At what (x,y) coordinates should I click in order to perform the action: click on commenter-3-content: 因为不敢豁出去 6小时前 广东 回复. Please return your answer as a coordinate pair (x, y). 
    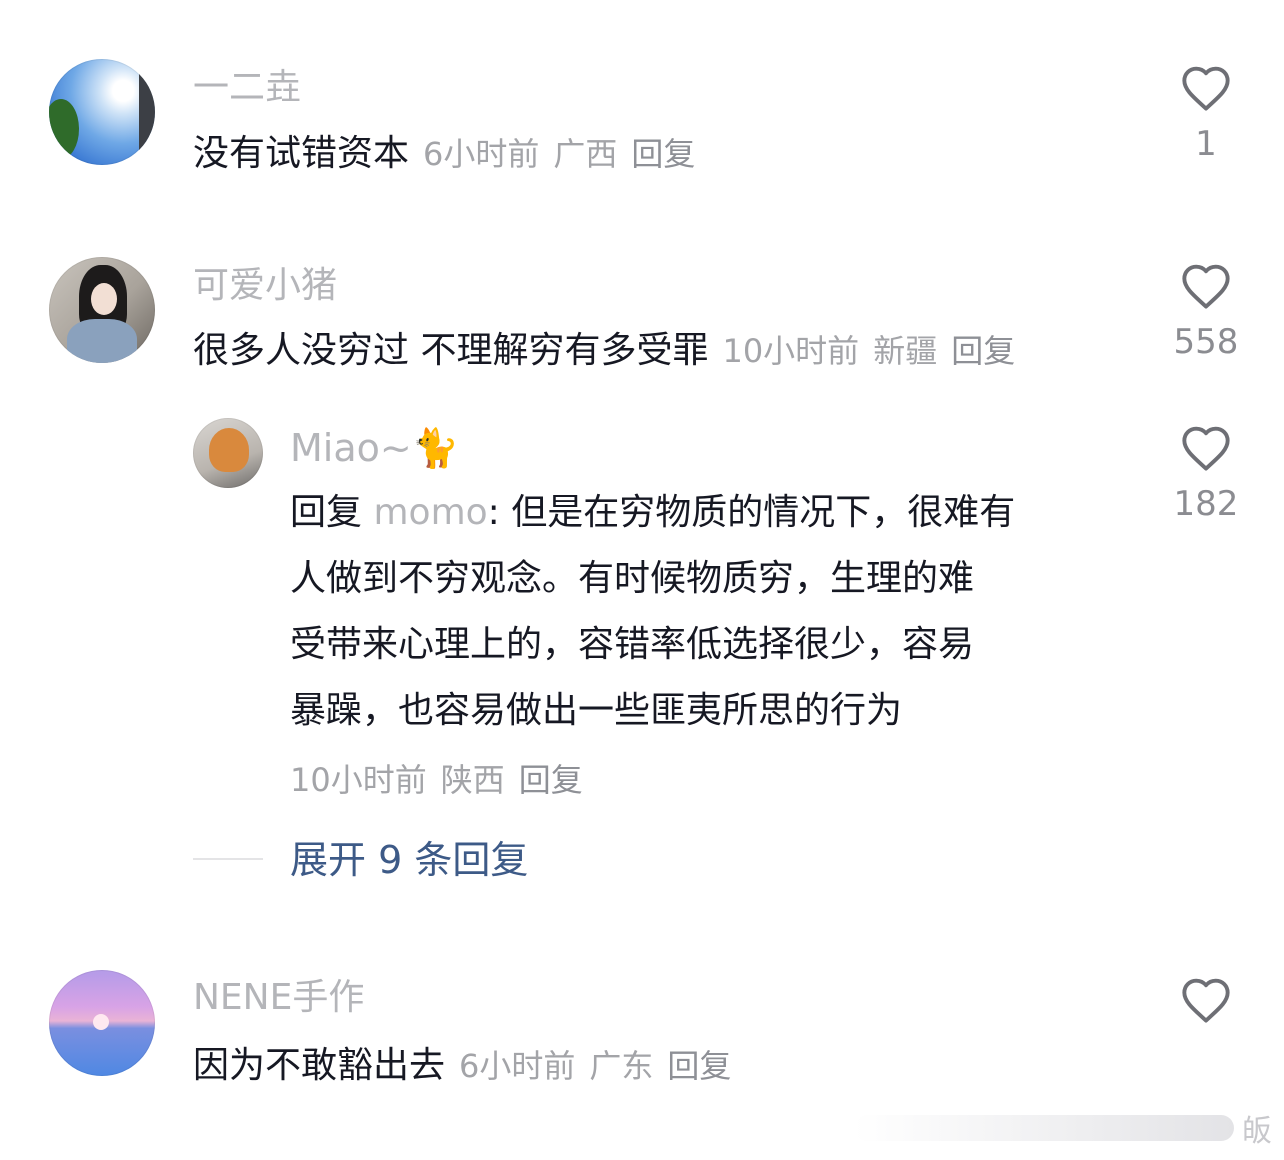
    Looking at the image, I should click on (462, 1066).